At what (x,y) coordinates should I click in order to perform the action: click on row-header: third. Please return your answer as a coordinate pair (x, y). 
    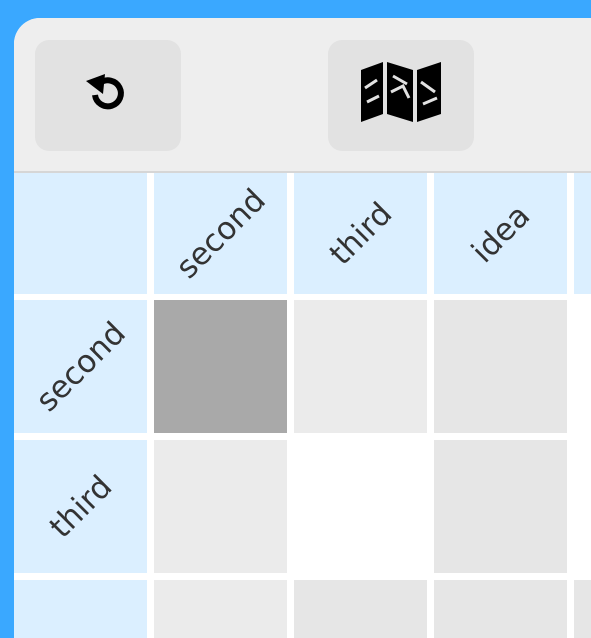
    Looking at the image, I should click on (80, 506).